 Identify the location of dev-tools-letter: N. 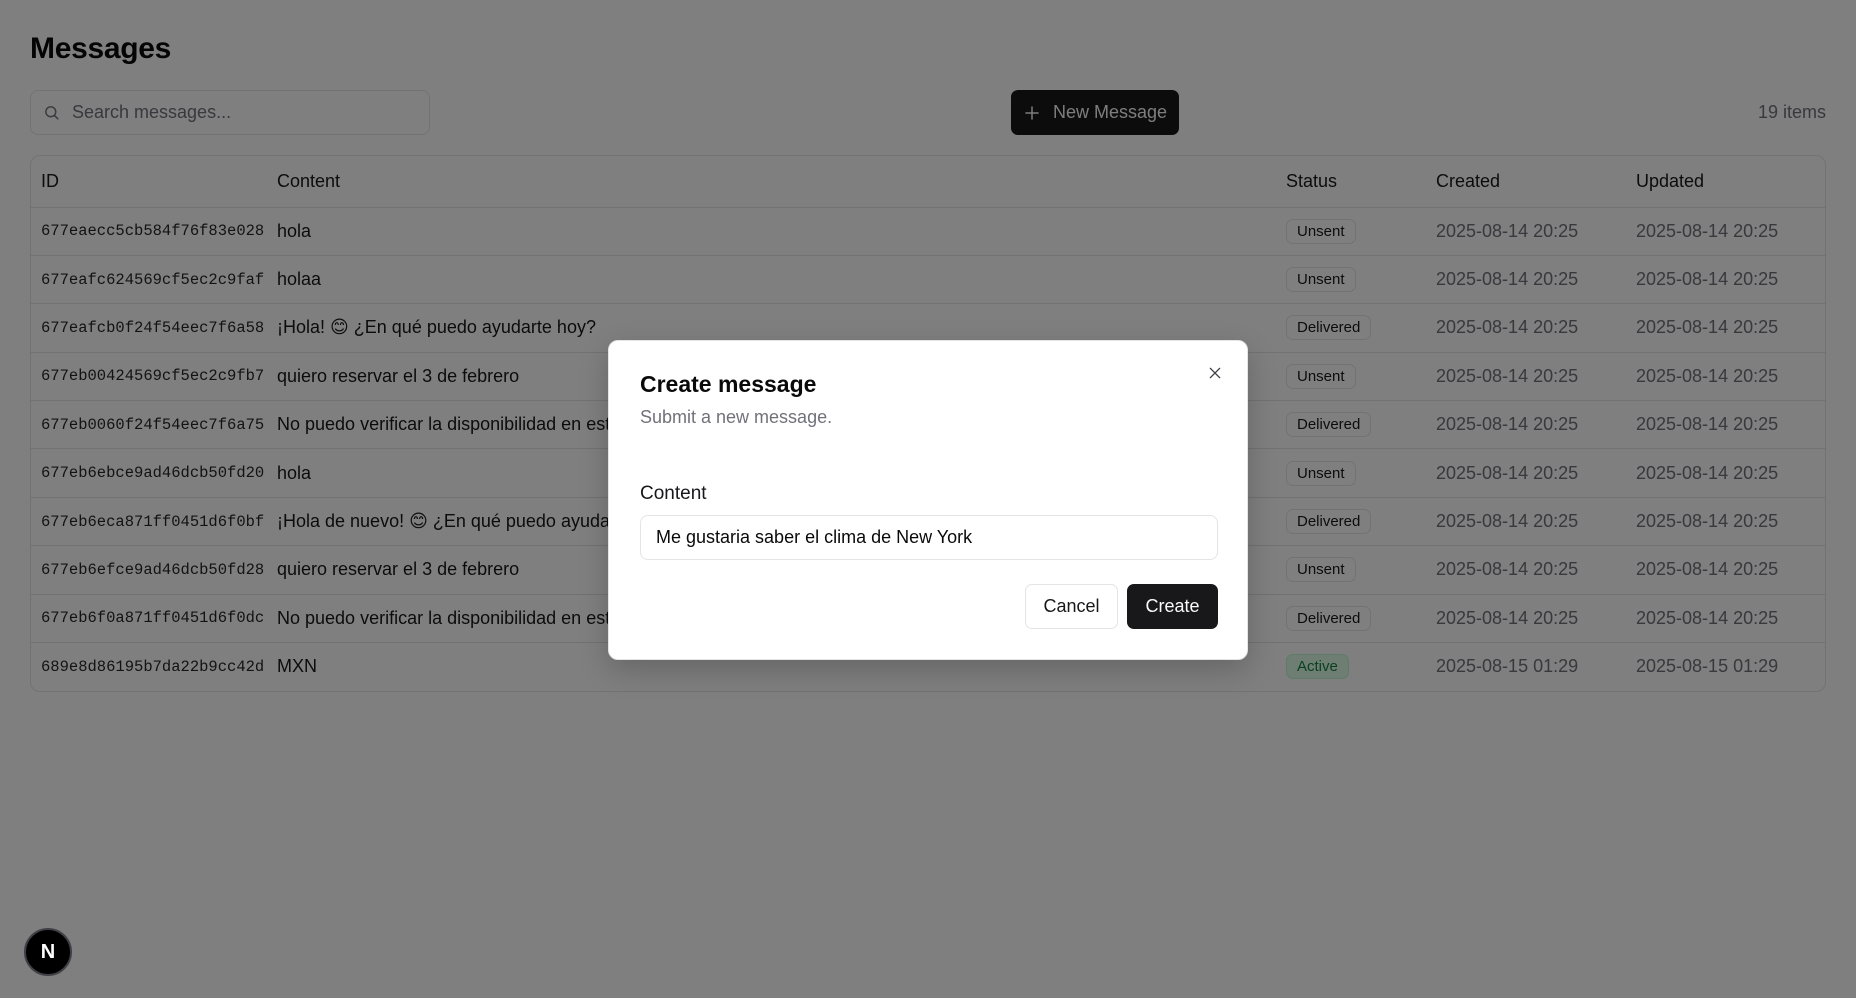
(48, 951).